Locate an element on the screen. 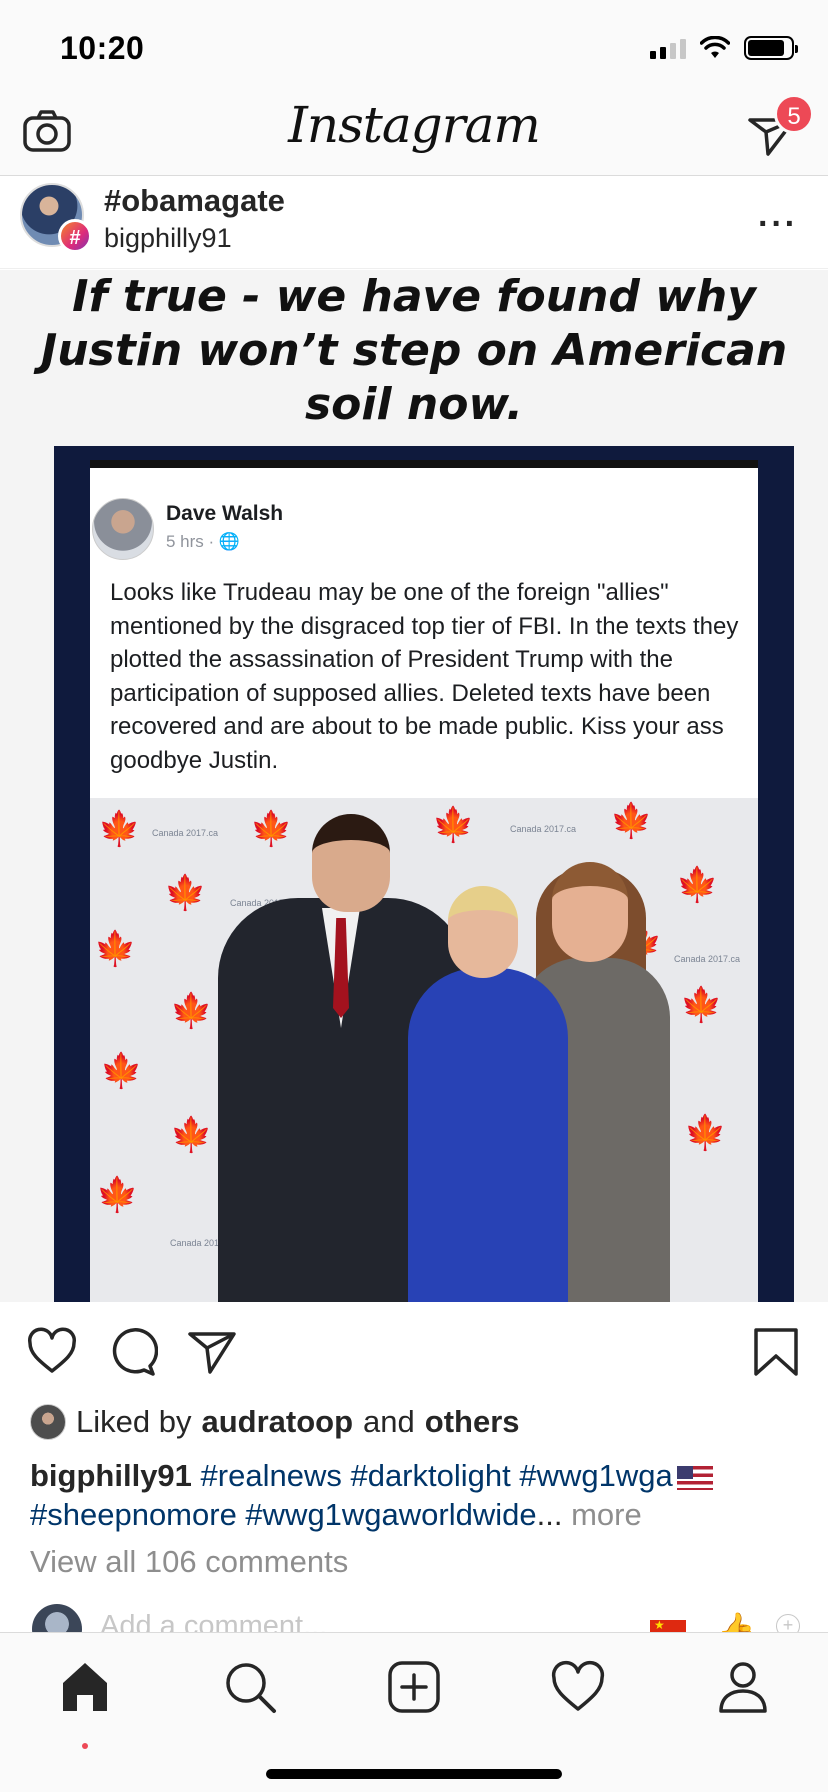 This screenshot has width=828, height=1792. status-bar: 10:20 is located at coordinates (414, 45).